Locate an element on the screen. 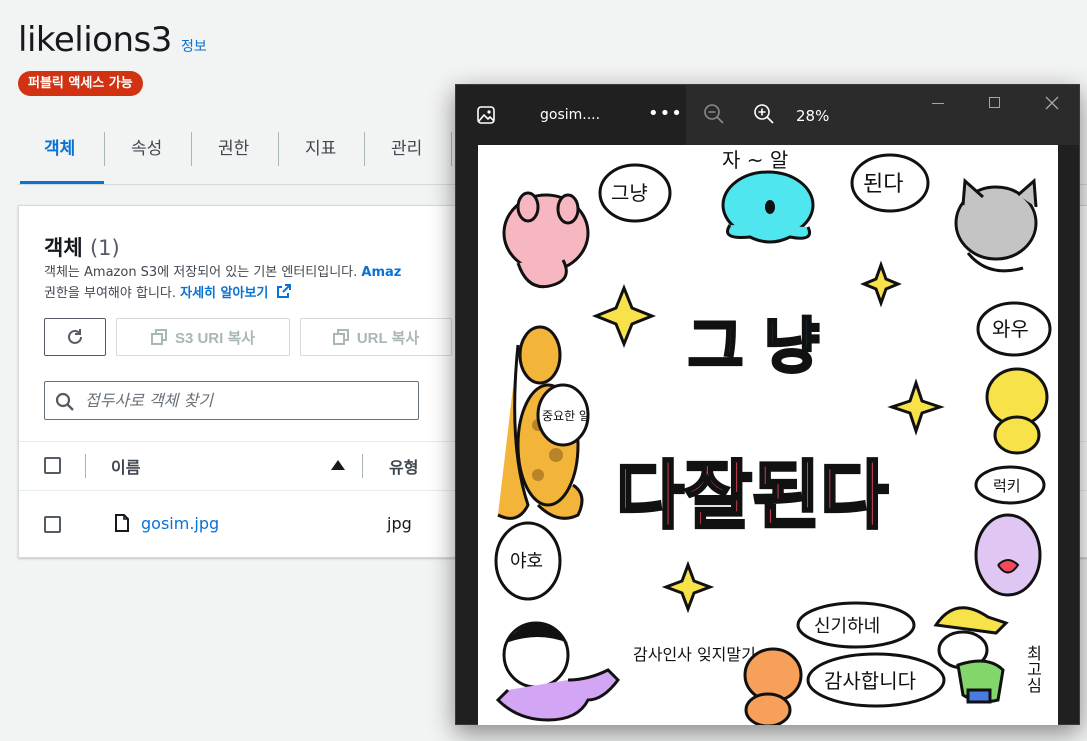  tab-properties: 속성 is located at coordinates (146, 146).